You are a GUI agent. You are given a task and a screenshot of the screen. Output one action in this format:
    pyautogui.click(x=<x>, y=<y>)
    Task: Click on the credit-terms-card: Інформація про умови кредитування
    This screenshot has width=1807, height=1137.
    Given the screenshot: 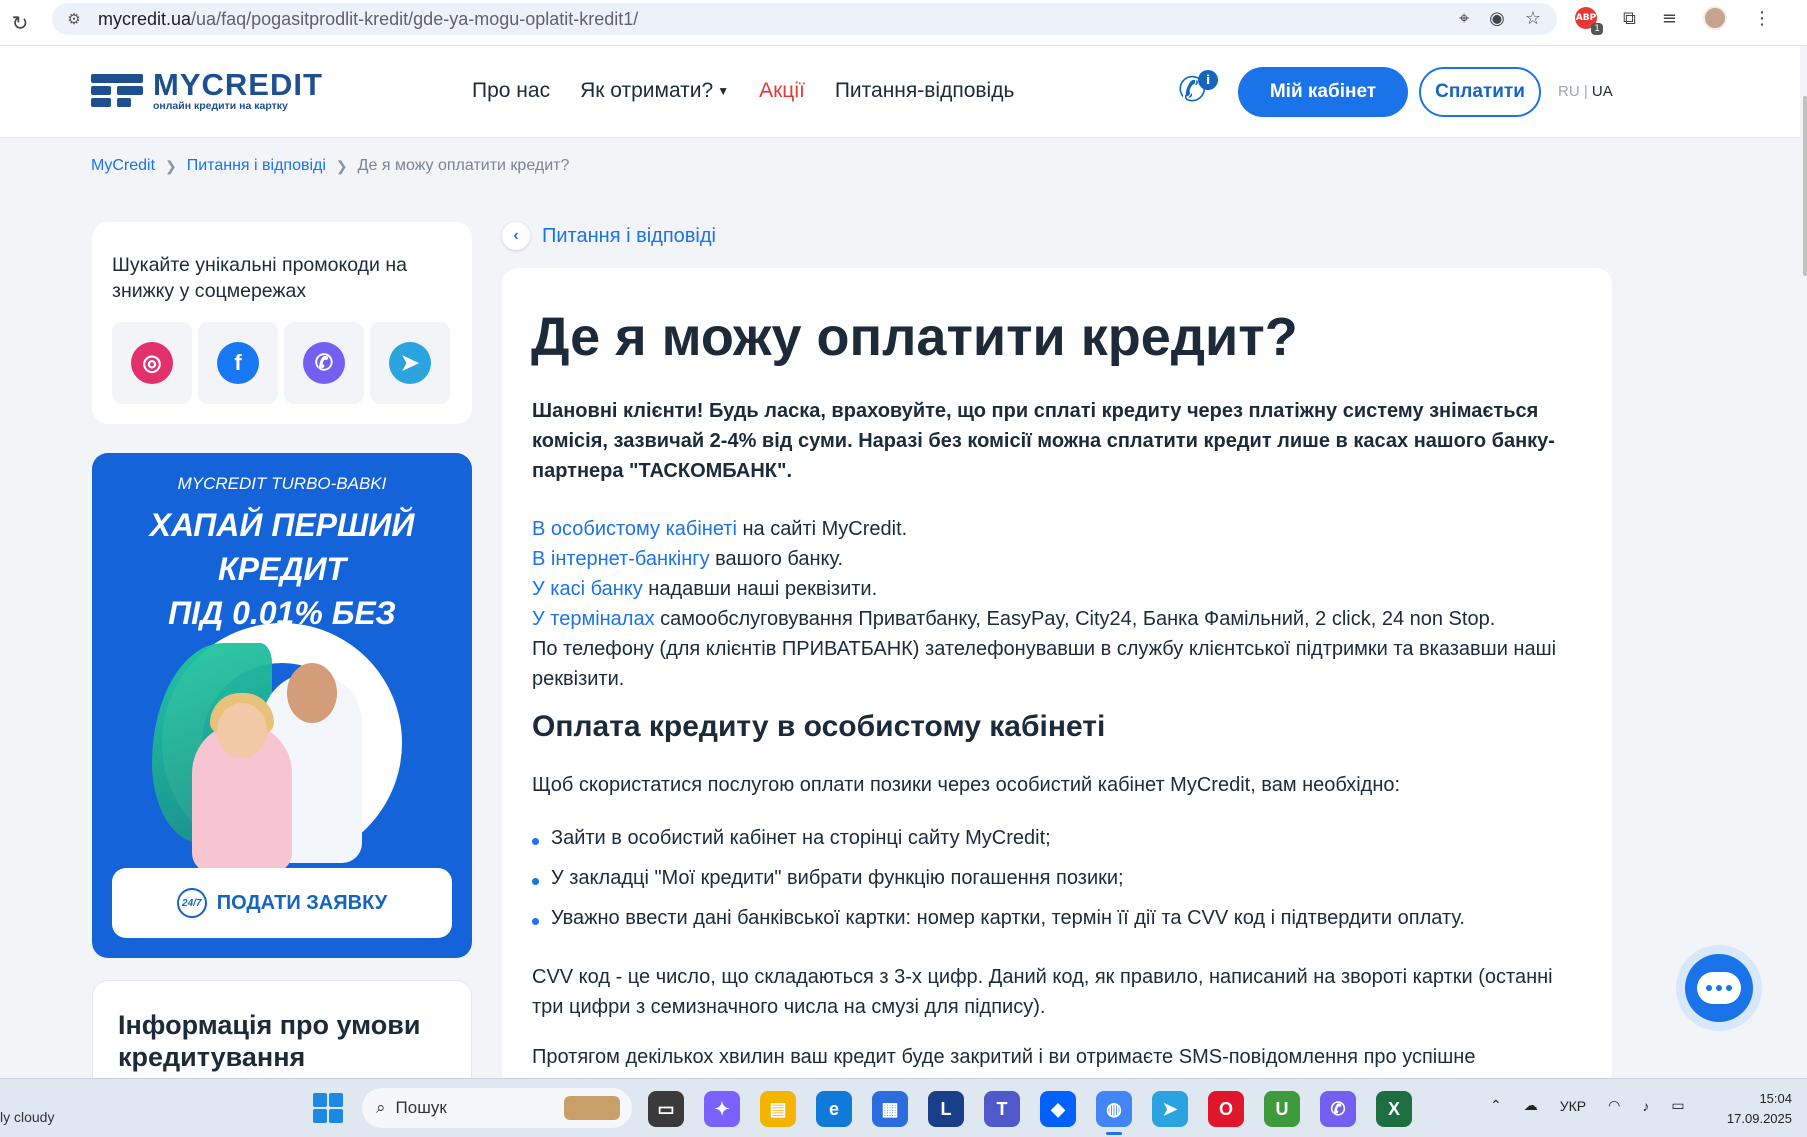 What is the action you would take?
    pyautogui.click(x=282, y=1030)
    